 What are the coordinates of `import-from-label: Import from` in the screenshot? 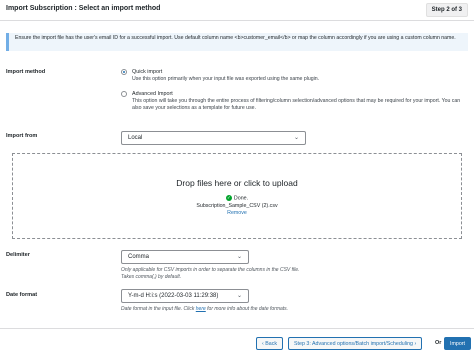 It's located at (22, 136).